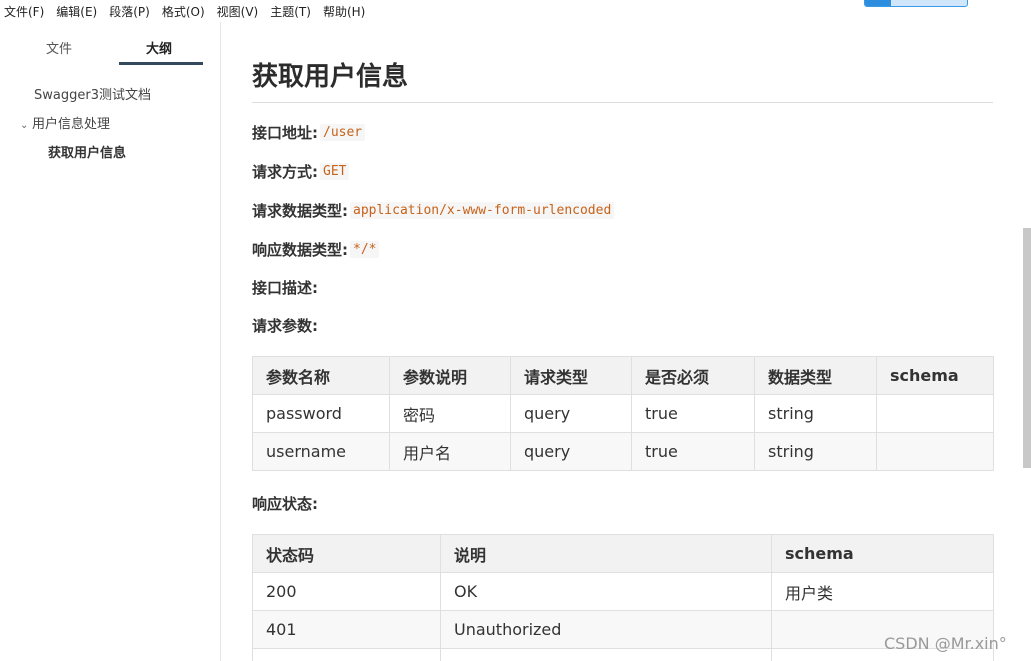  What do you see at coordinates (76, 11) in the screenshot?
I see `menu-edit: 编辑(E)` at bounding box center [76, 11].